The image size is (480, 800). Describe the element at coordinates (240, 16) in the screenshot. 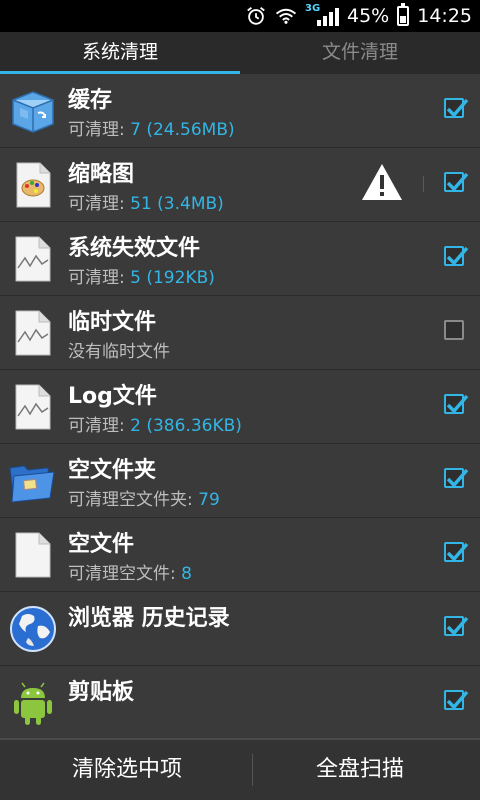

I see `status-bar: 3G 45% 14:25` at that location.